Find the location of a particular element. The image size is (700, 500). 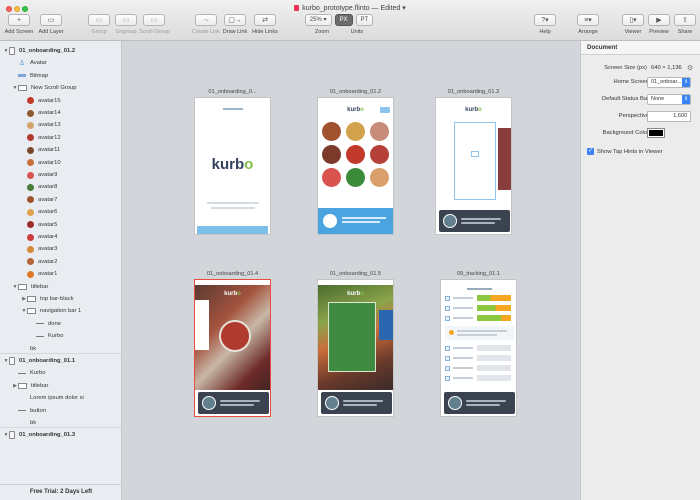

screen-size-label: Screen Size (px) is located at coordinates (625, 68).